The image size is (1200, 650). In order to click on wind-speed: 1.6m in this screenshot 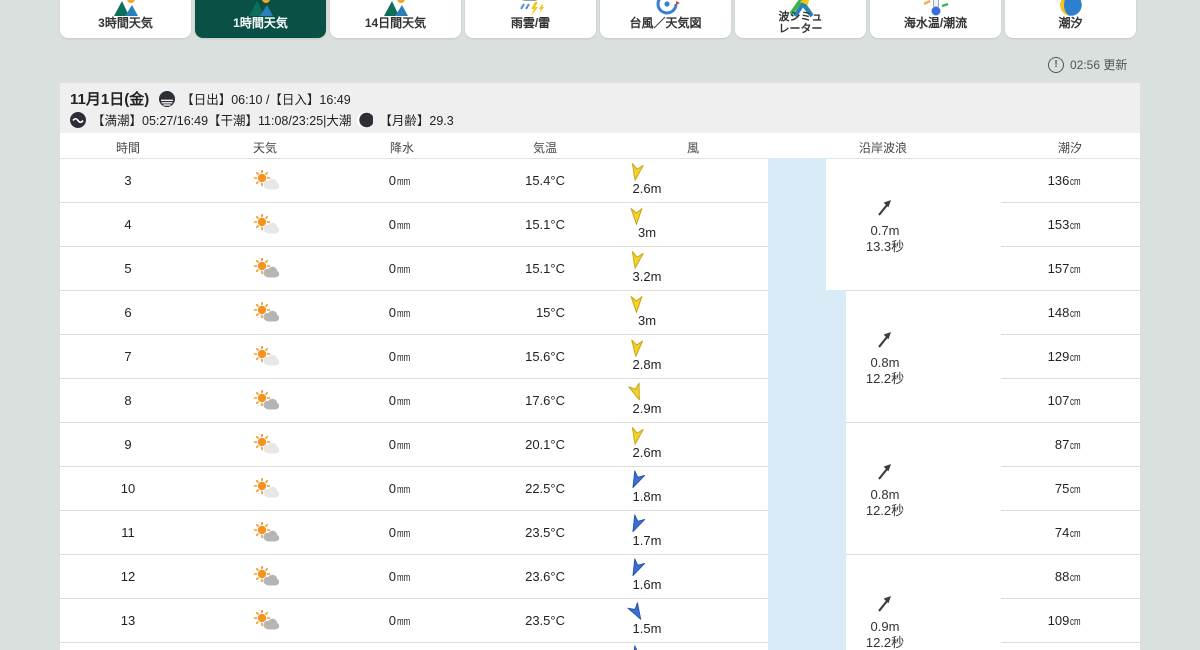, I will do `click(647, 584)`.